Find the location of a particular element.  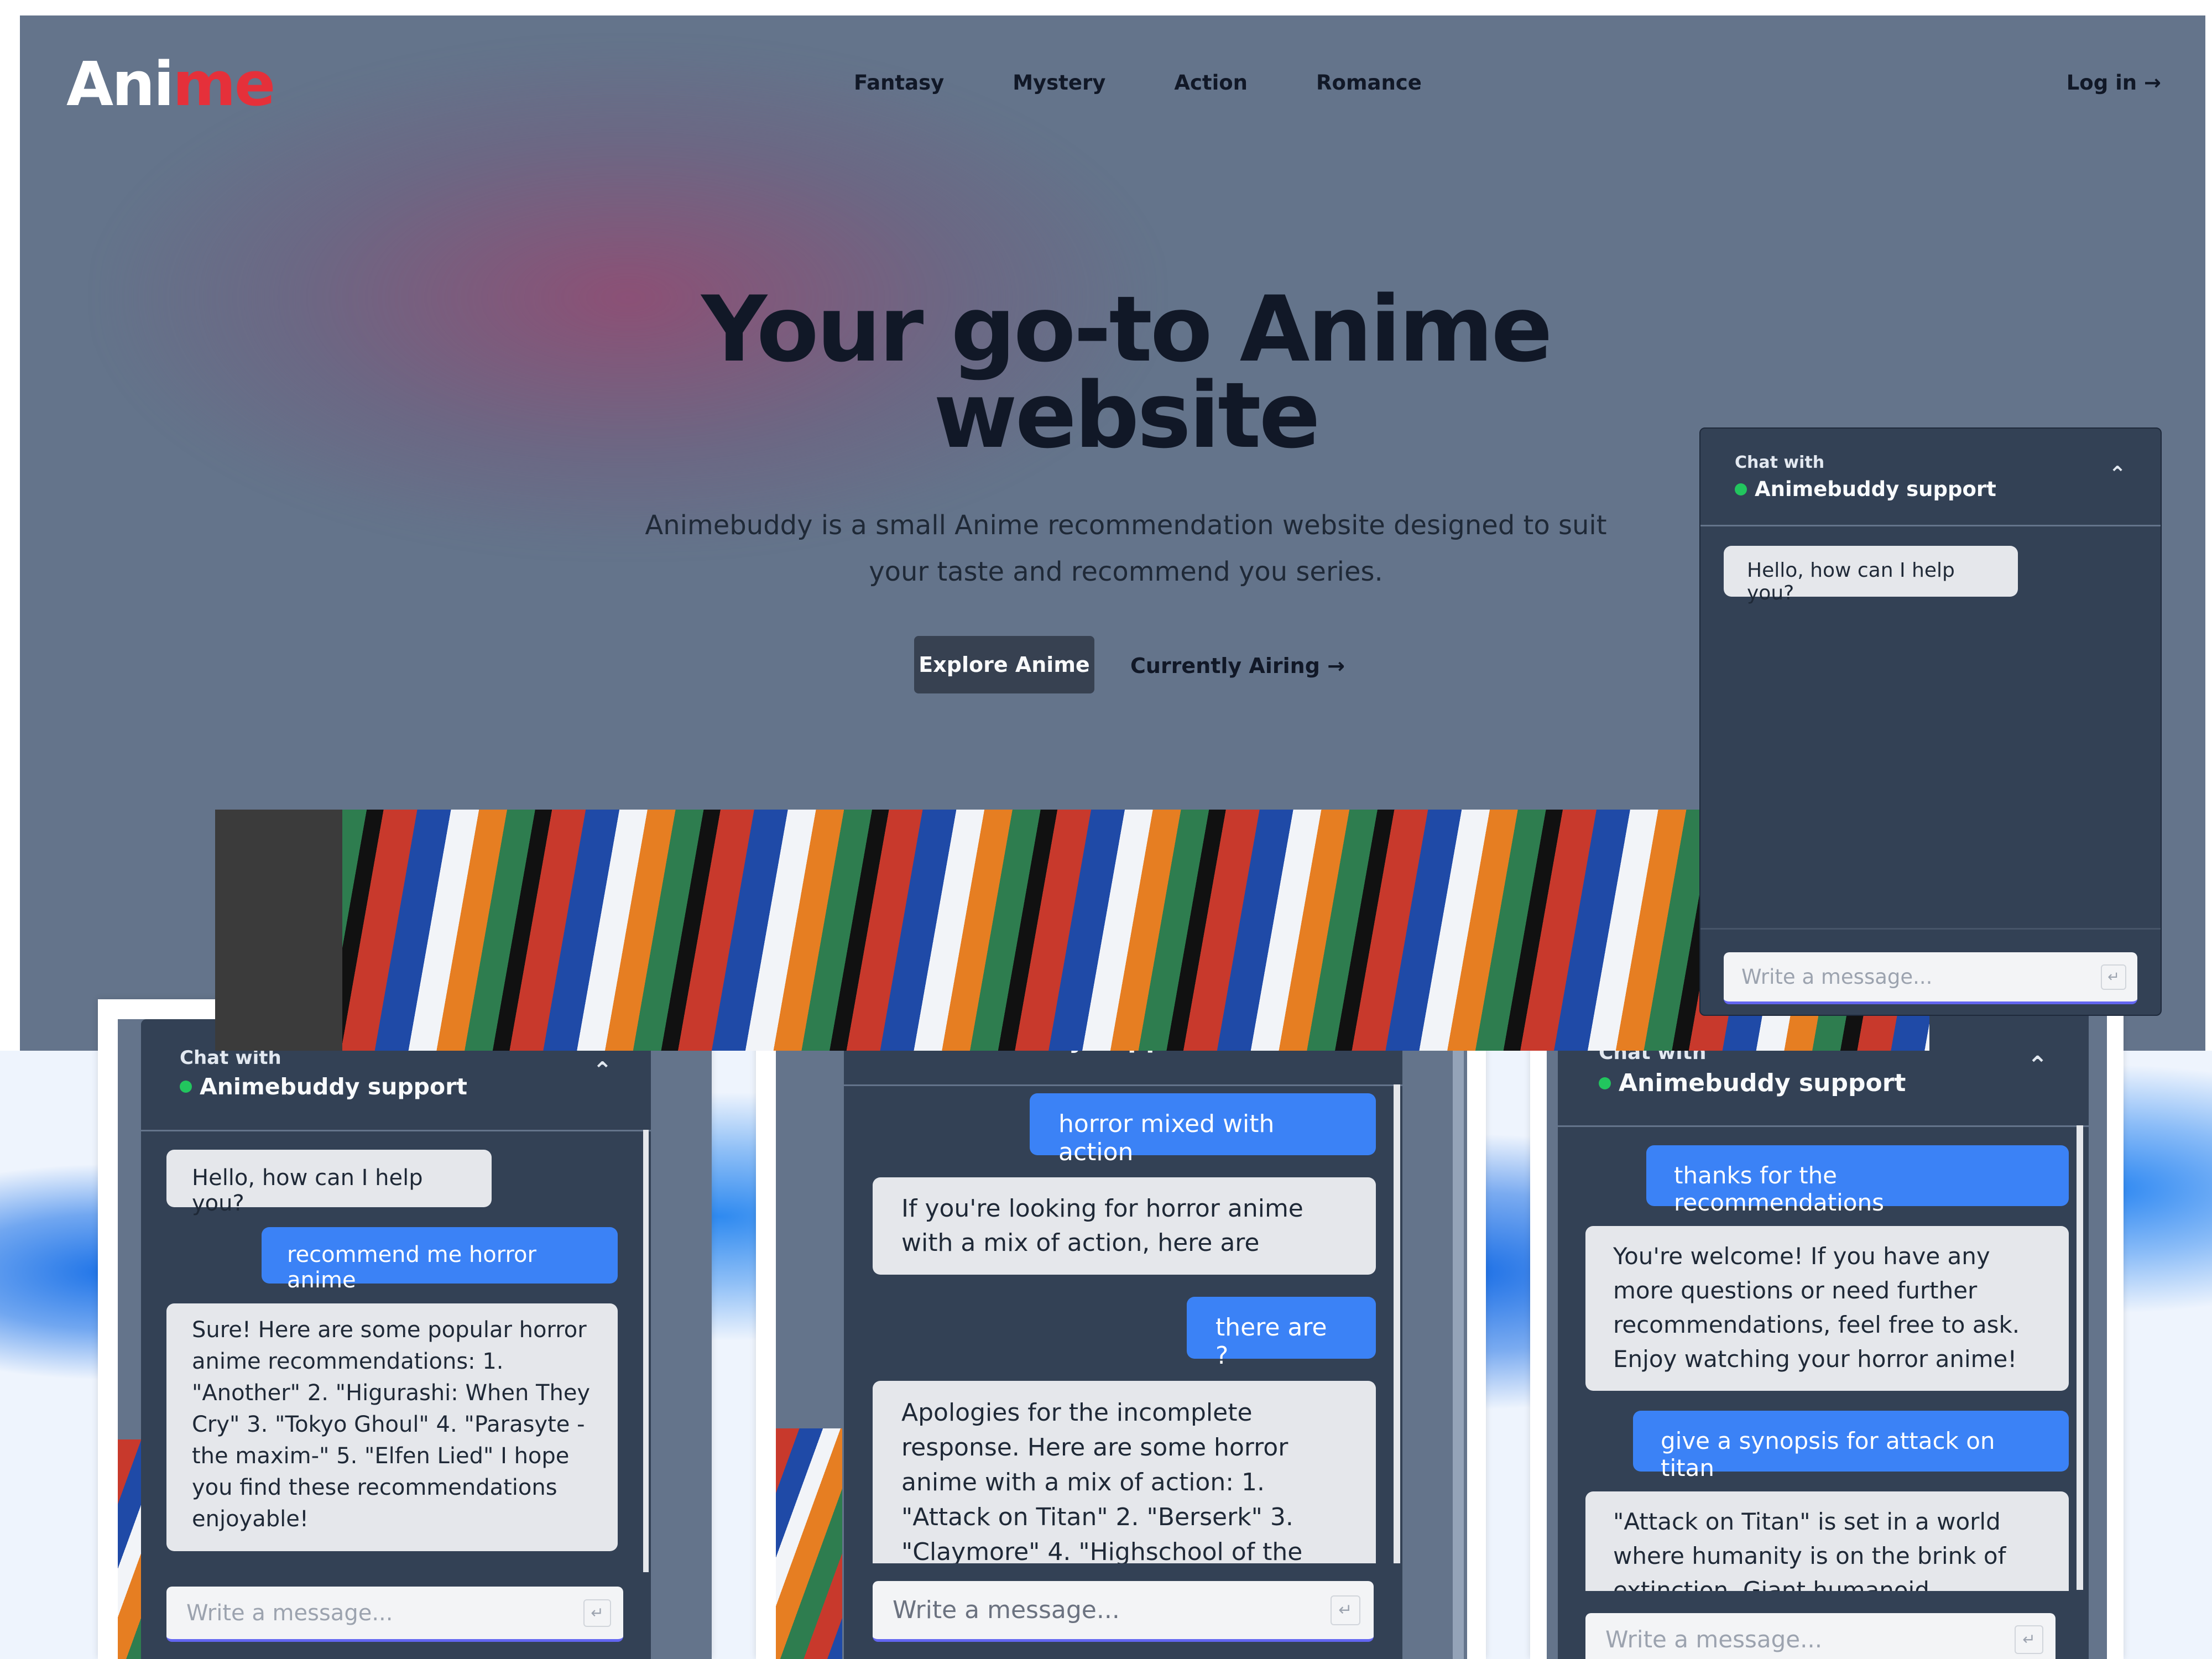

chat-user-message: there are ? is located at coordinates (1282, 1334).